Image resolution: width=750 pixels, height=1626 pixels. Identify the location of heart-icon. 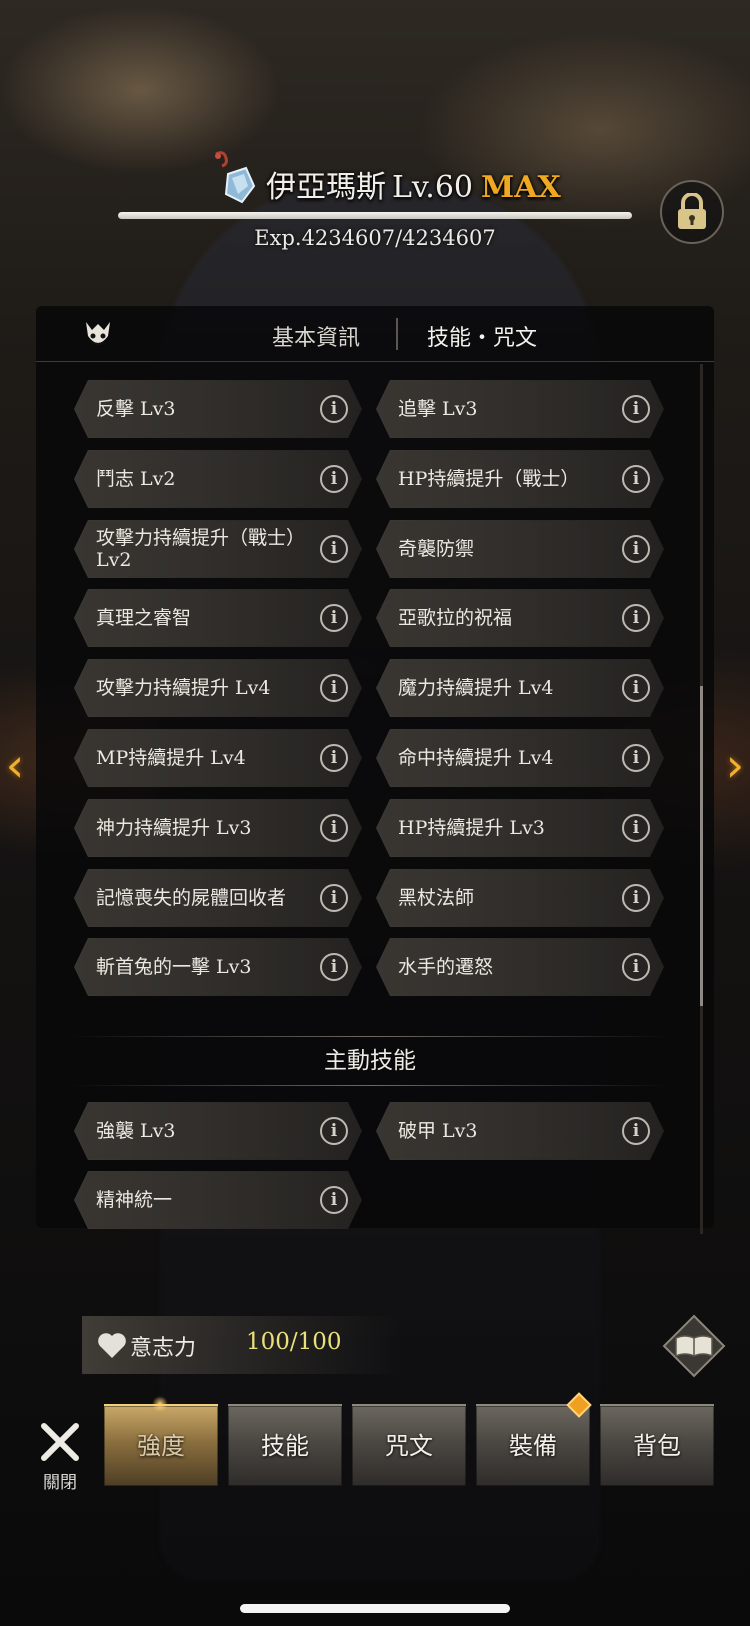
(112, 1345).